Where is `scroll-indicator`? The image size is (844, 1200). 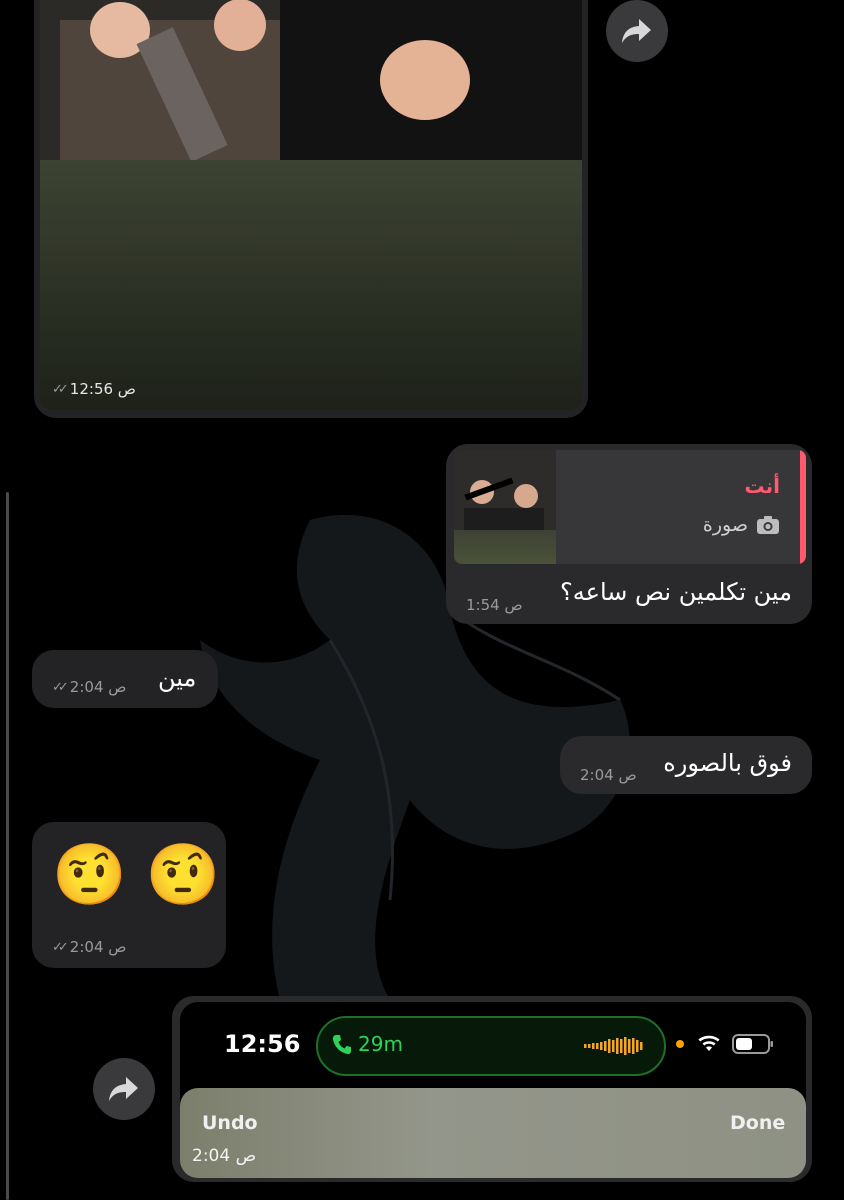
scroll-indicator is located at coordinates (7, 846).